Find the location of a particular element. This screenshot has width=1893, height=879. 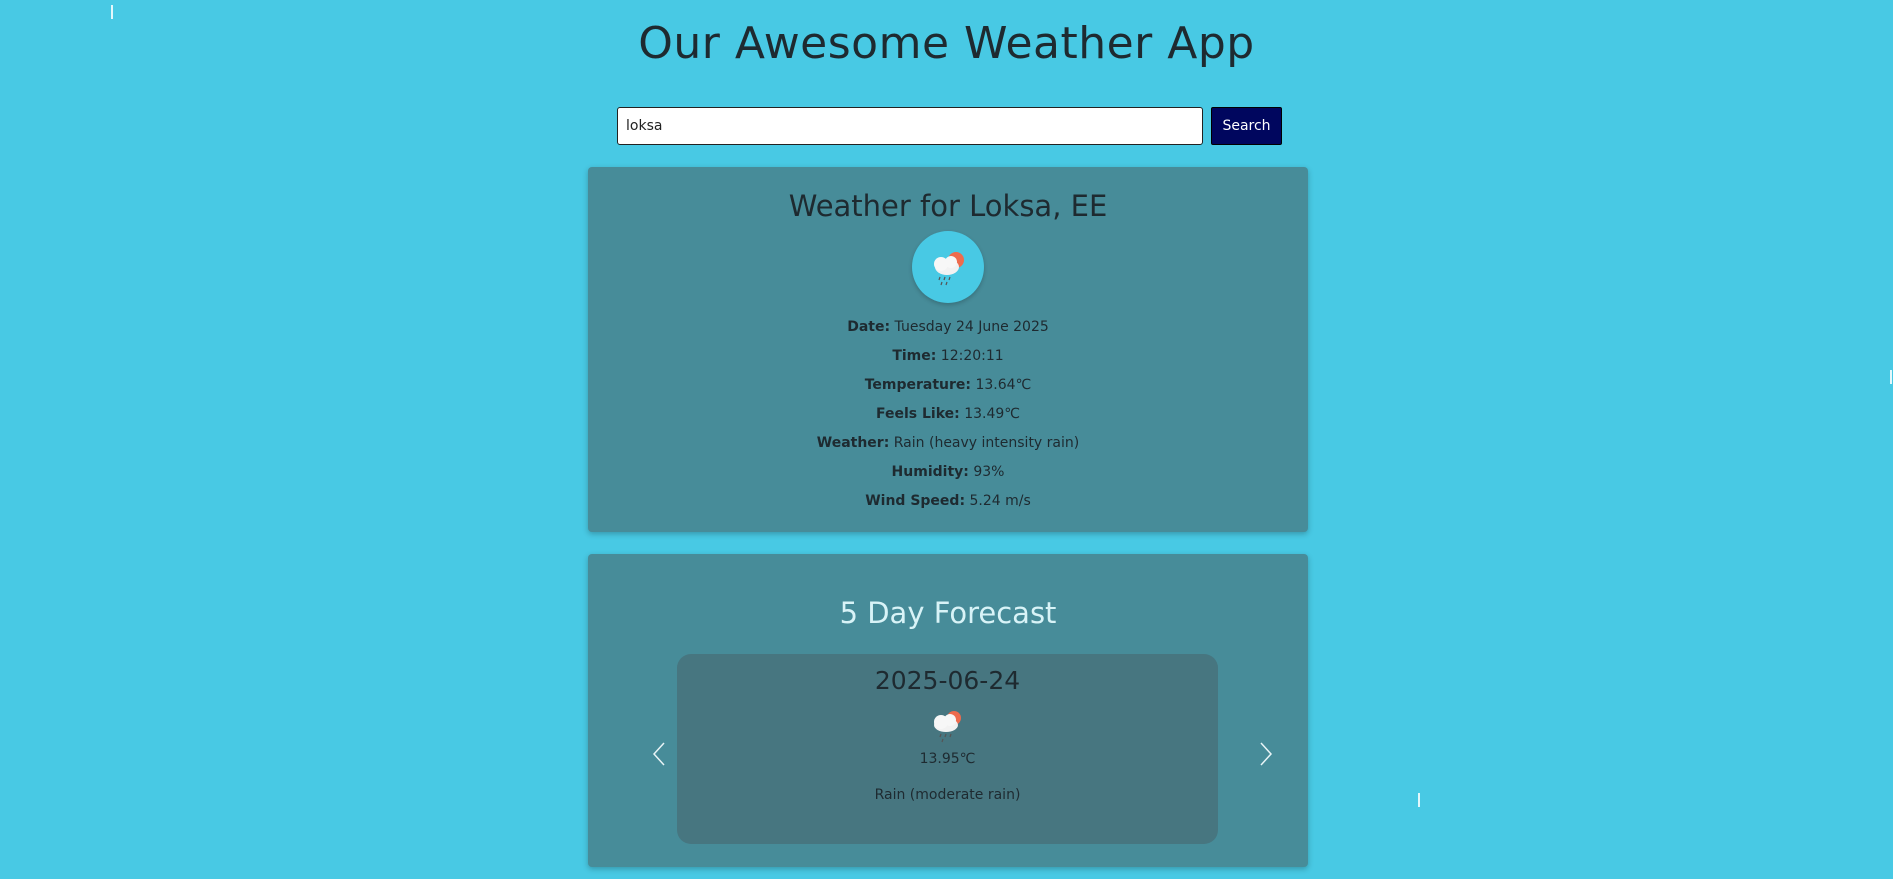

search-button: Search is located at coordinates (1246, 126).